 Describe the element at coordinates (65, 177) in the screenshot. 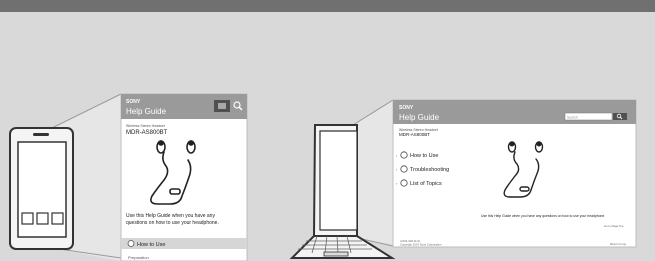

I see `smartphone-illustration` at that location.